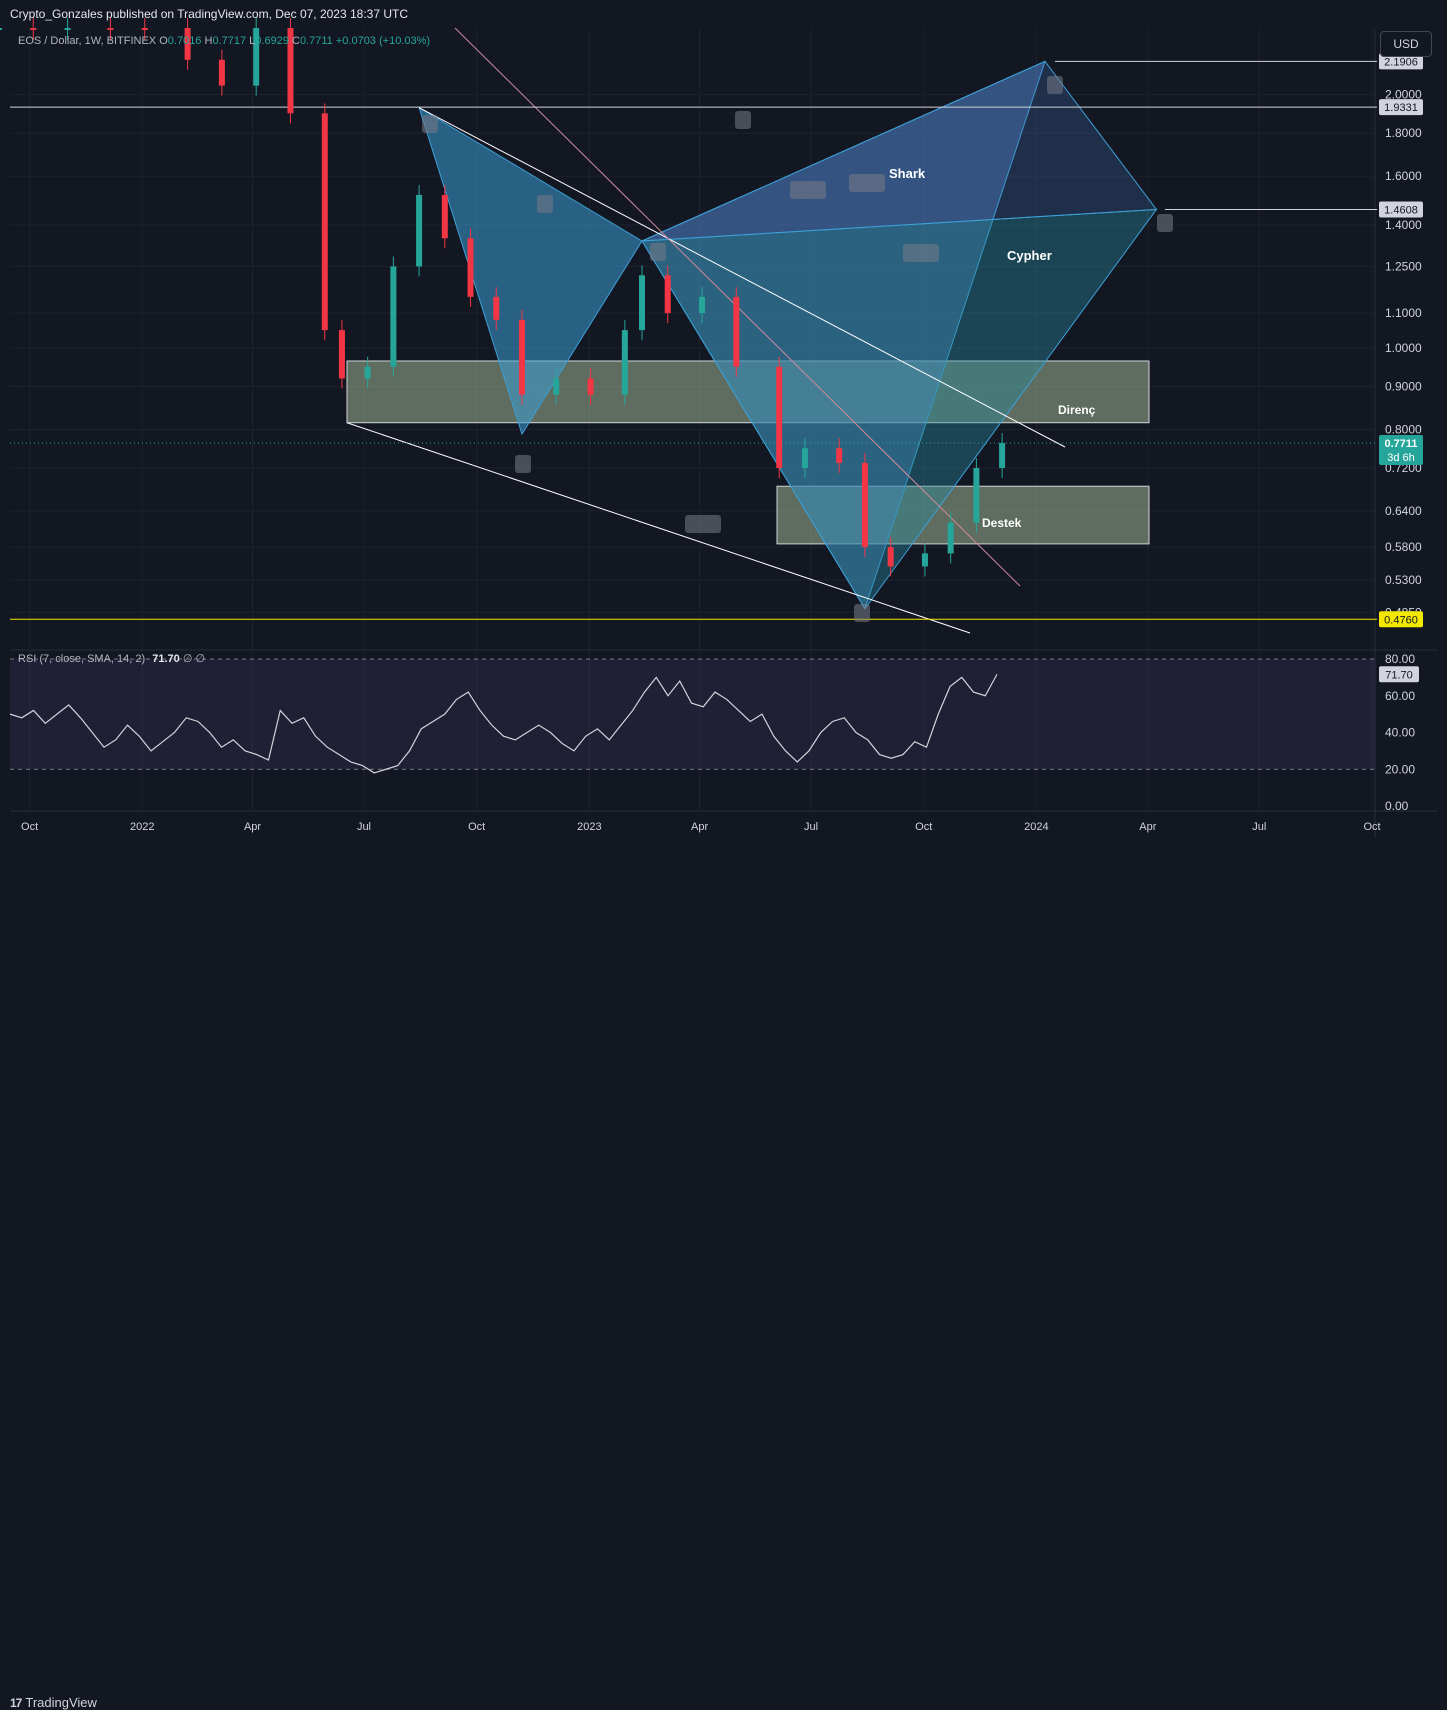 The width and height of the screenshot is (1447, 1710). I want to click on price-badge-upper_line: 1.9331, so click(1401, 108).